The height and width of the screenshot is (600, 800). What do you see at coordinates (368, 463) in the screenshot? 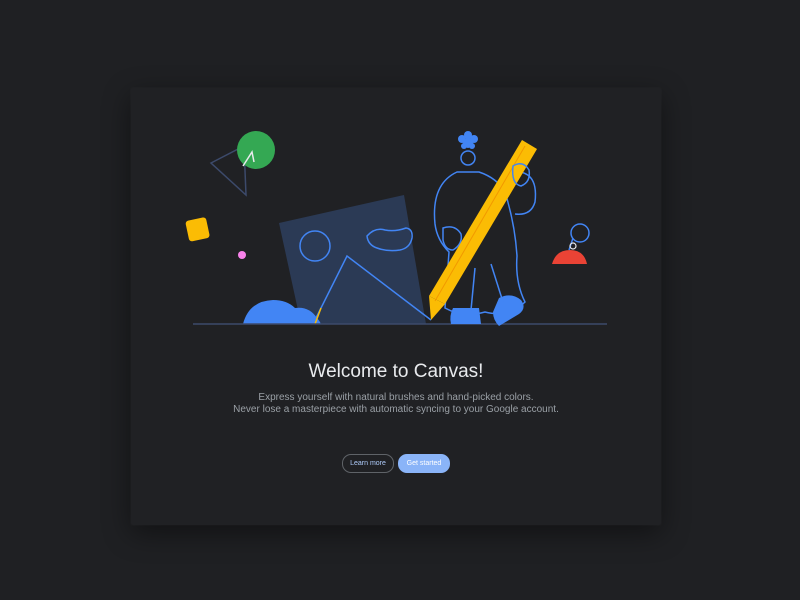
I see `learn-more-button: Learn more` at bounding box center [368, 463].